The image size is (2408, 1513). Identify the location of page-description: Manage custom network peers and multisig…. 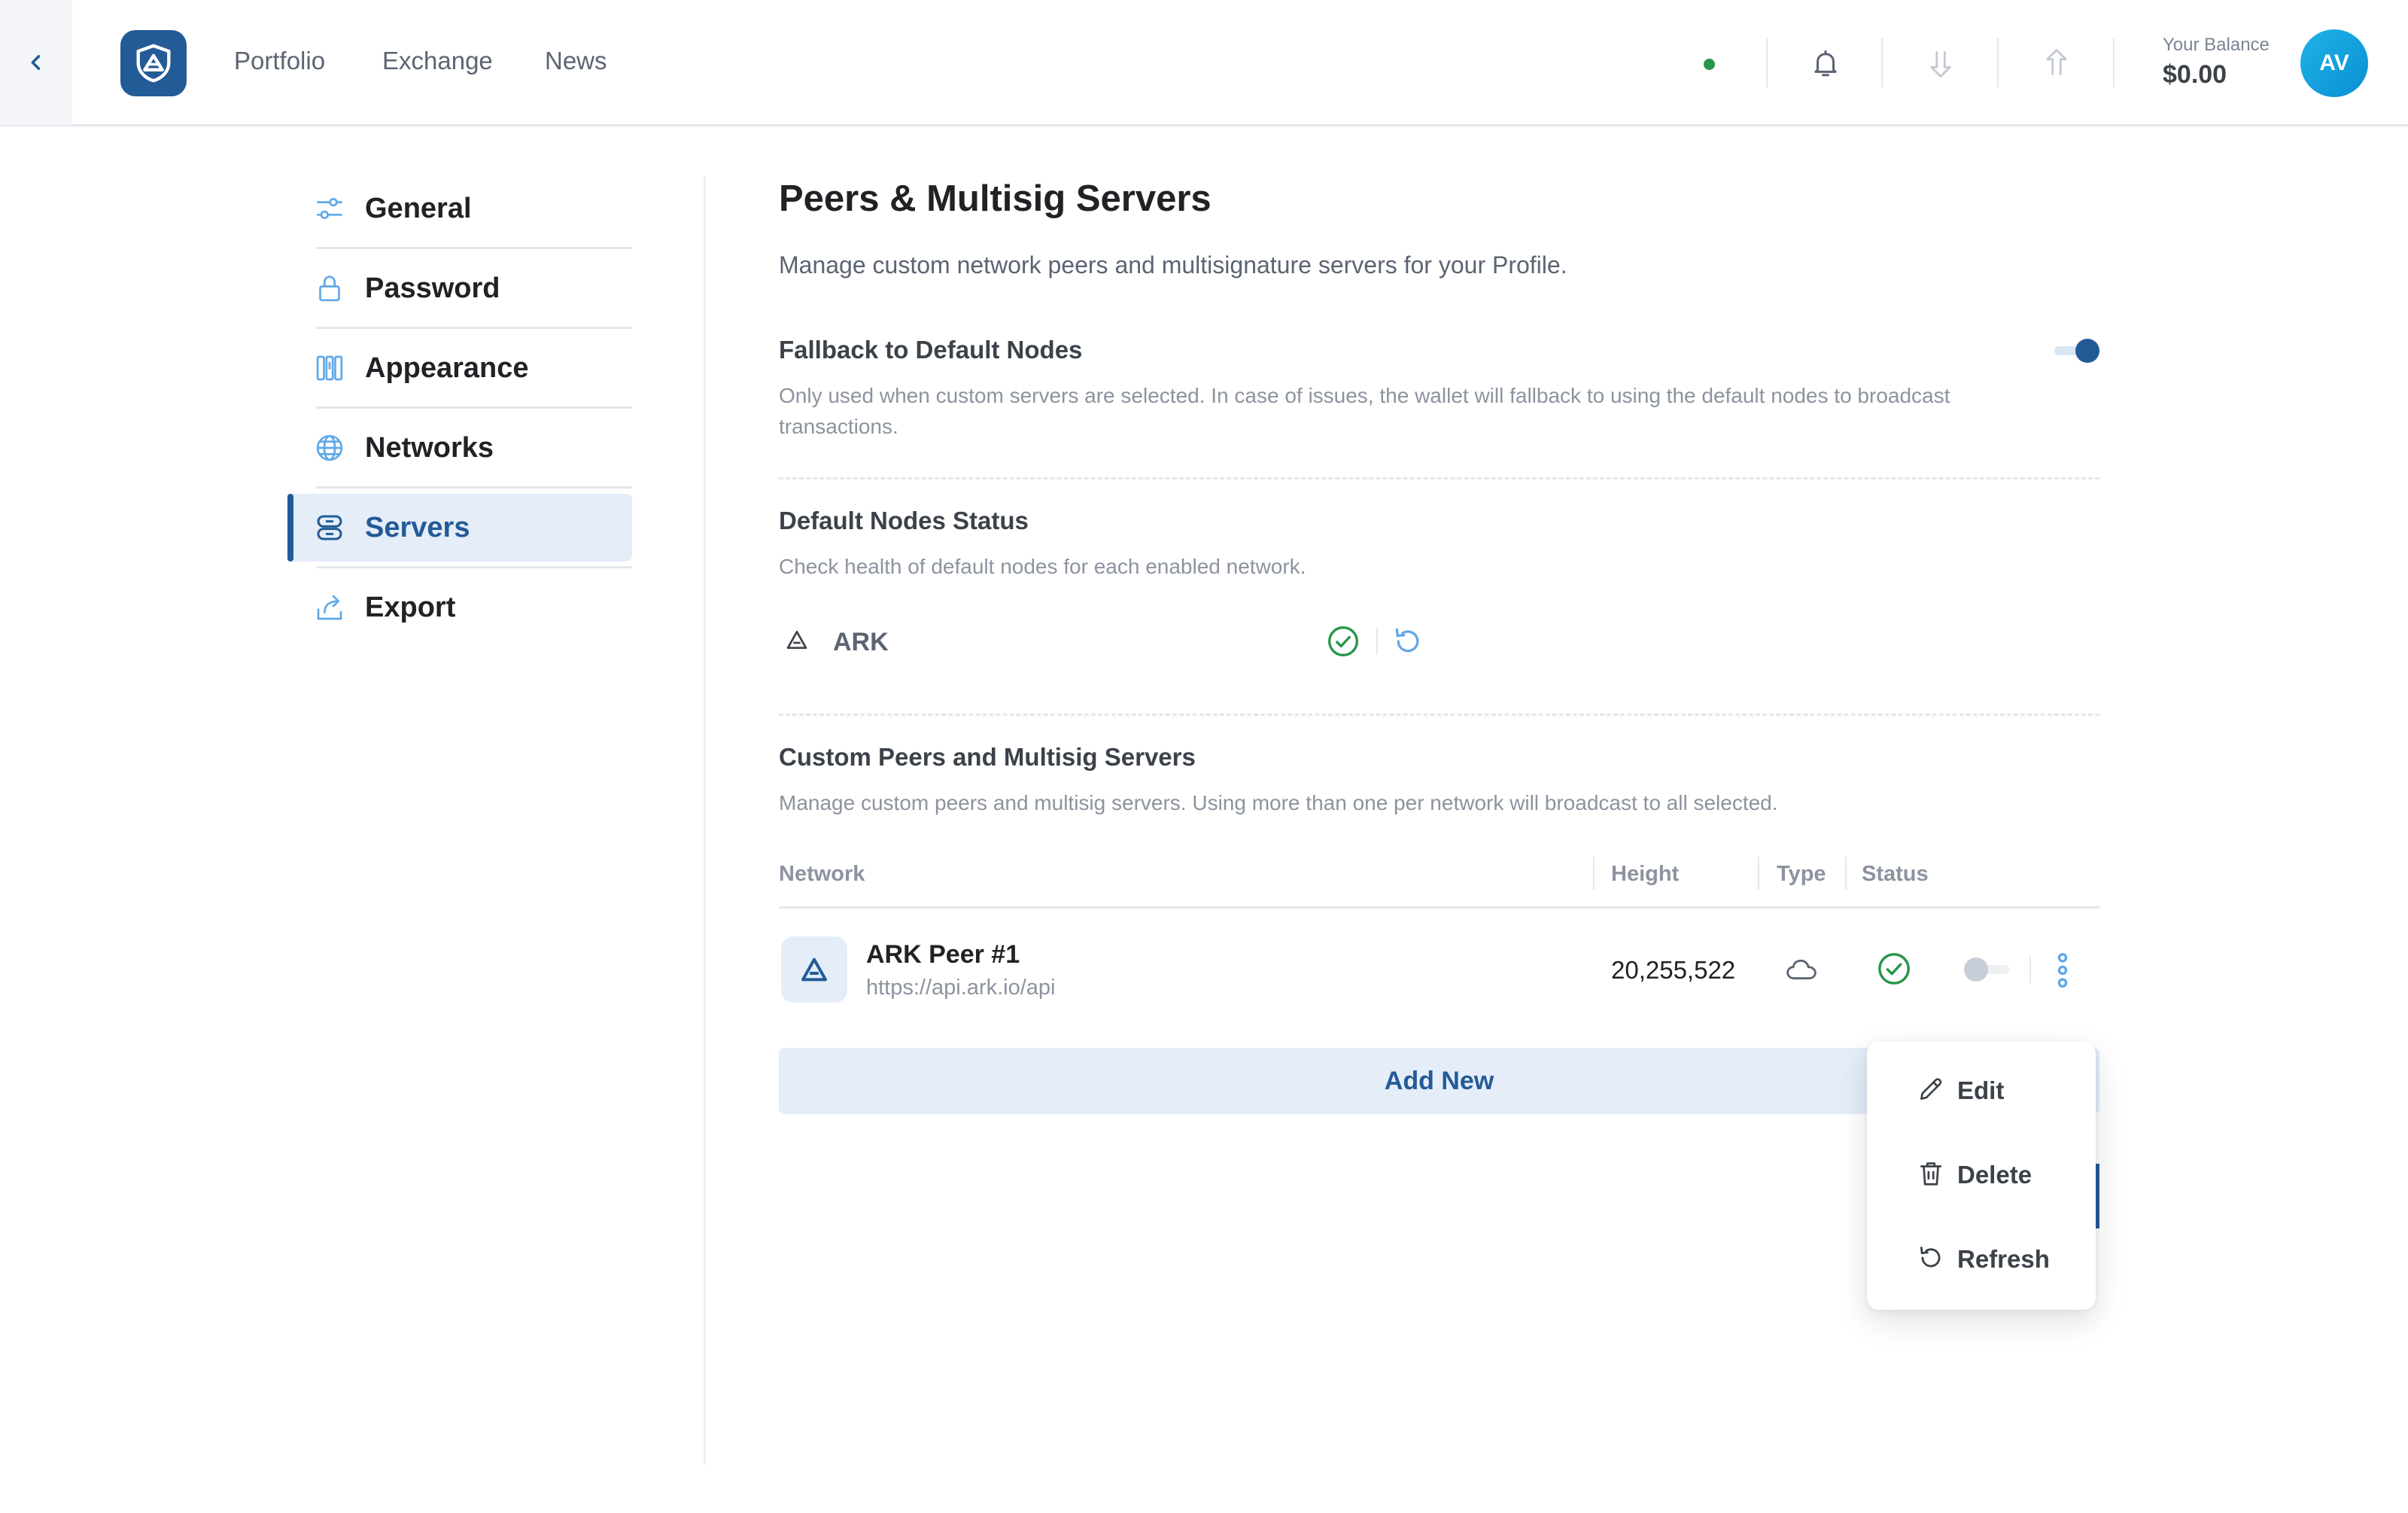
(1173, 265).